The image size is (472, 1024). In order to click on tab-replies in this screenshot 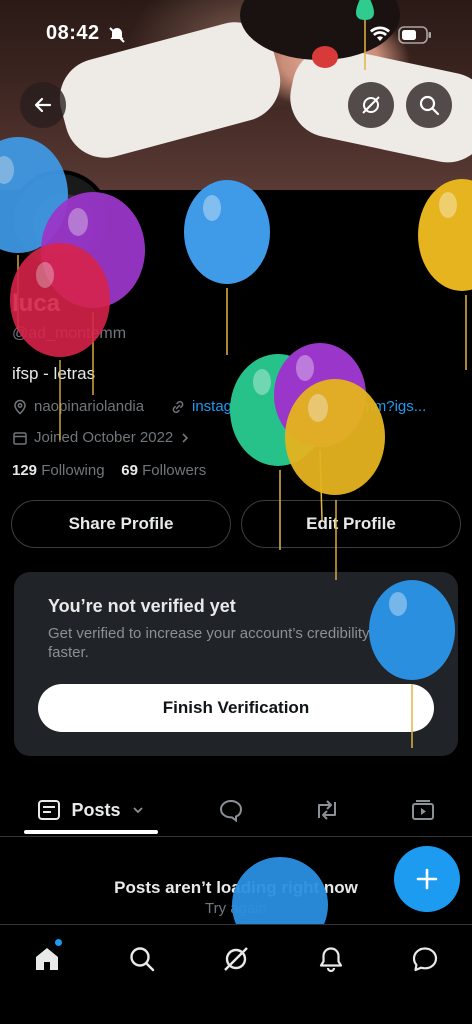, I will do `click(231, 810)`.